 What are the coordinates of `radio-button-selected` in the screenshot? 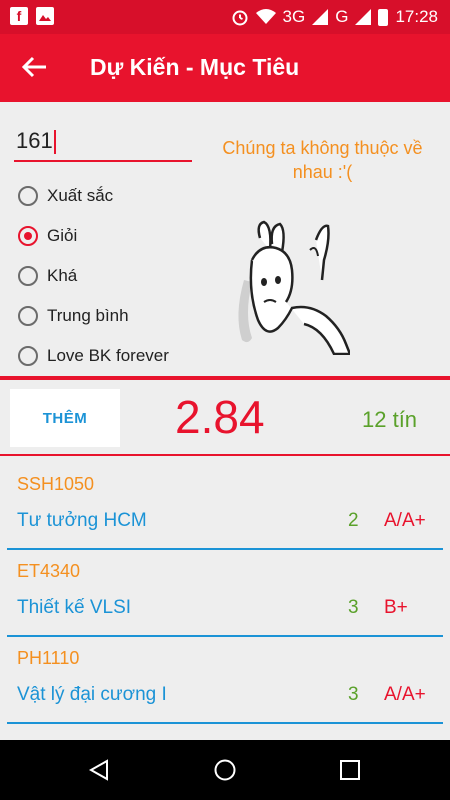 It's located at (28, 236).